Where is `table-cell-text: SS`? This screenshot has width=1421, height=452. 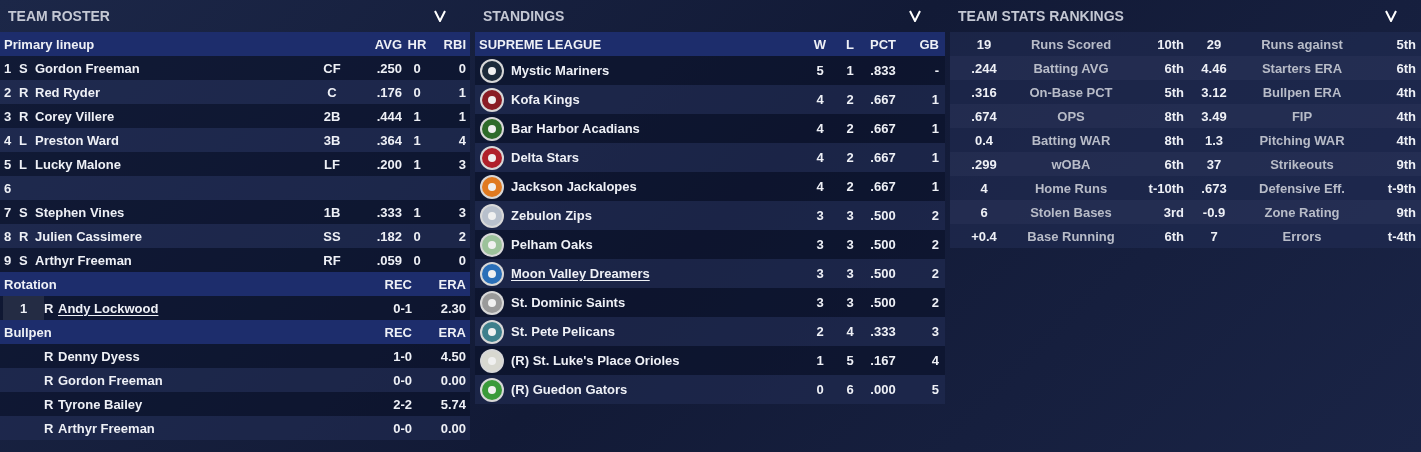 table-cell-text: SS is located at coordinates (332, 236).